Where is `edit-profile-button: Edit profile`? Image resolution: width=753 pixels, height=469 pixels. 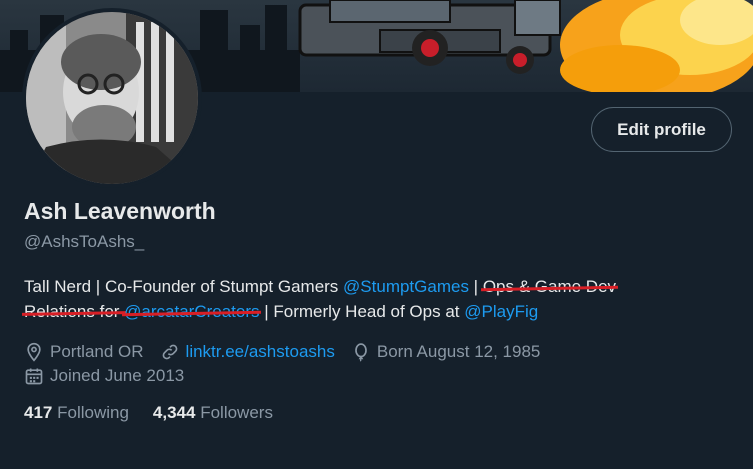
edit-profile-button: Edit profile is located at coordinates (661, 129).